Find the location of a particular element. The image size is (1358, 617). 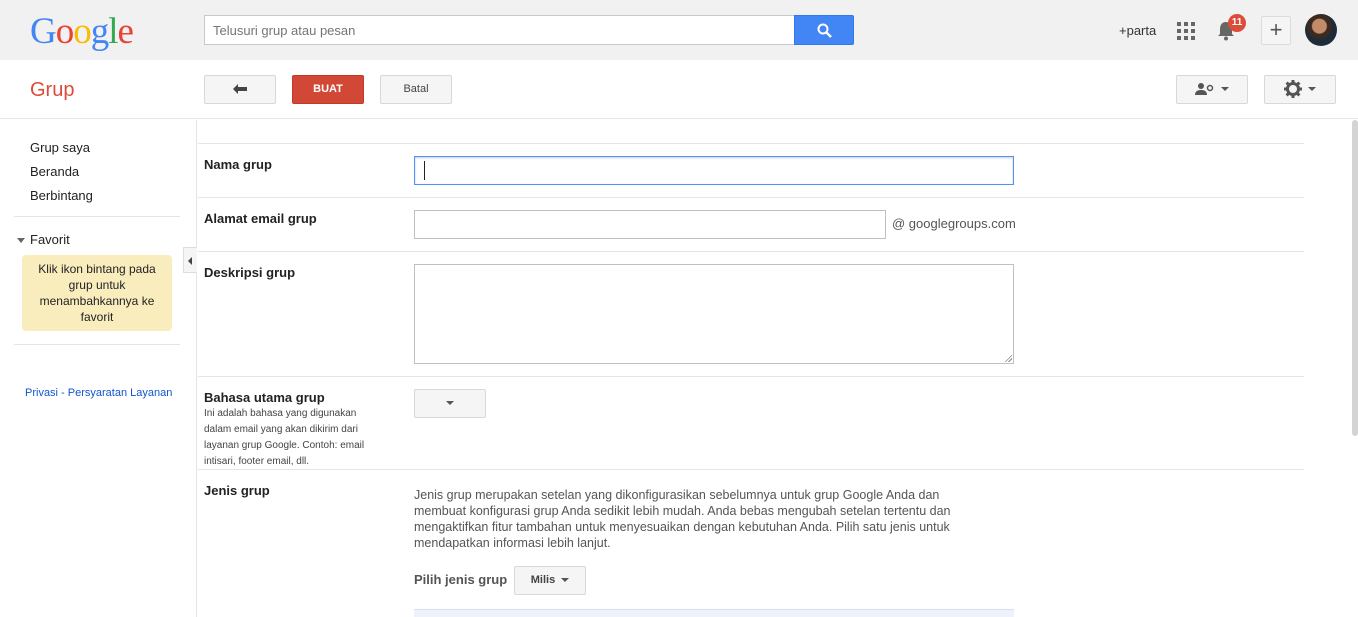

group-name-input is located at coordinates (714, 170).